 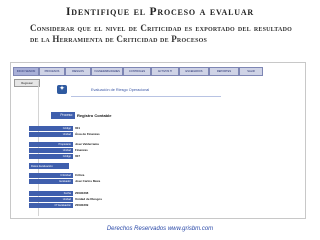 I want to click on title-divider, so click(x=146, y=96).